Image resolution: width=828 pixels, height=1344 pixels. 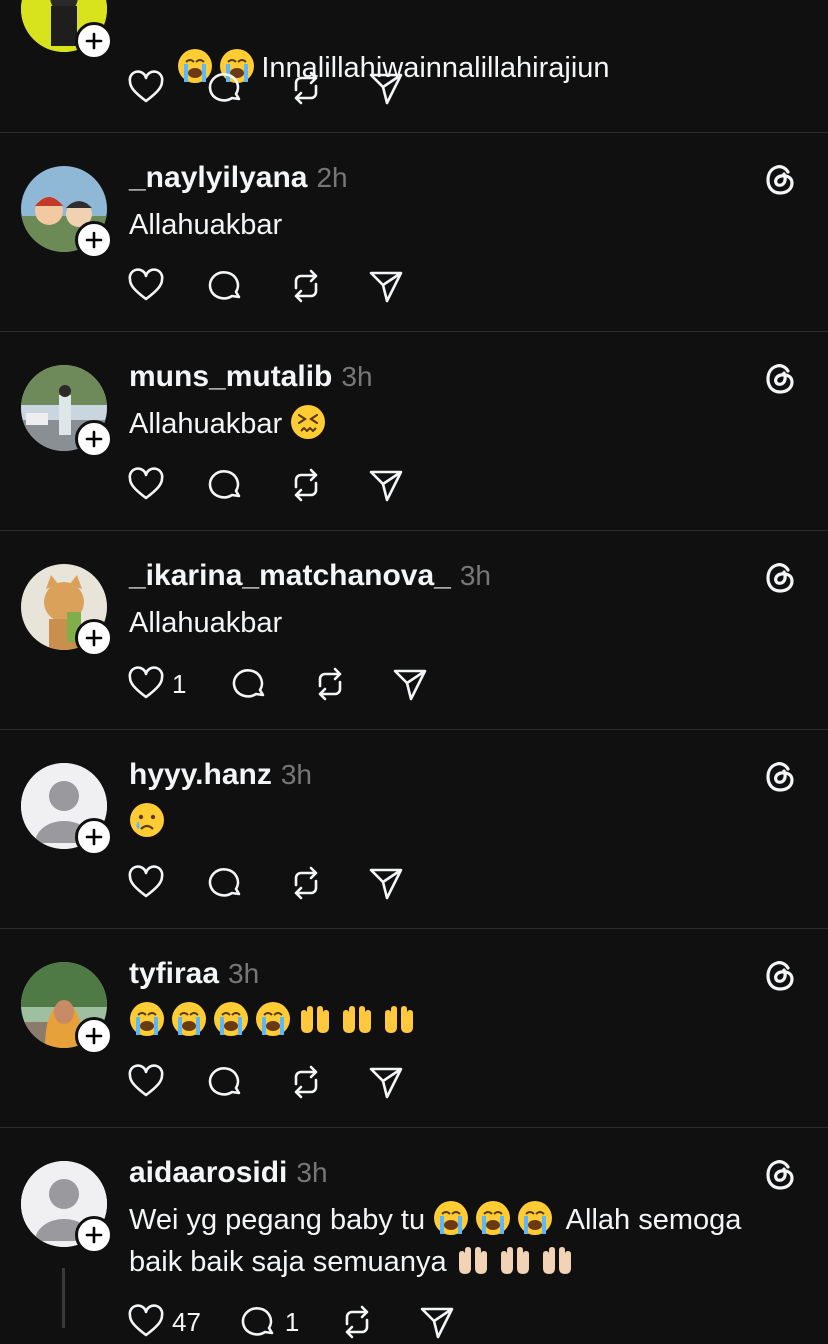 What do you see at coordinates (167, 1322) in the screenshot?
I see `like-button: 47` at bounding box center [167, 1322].